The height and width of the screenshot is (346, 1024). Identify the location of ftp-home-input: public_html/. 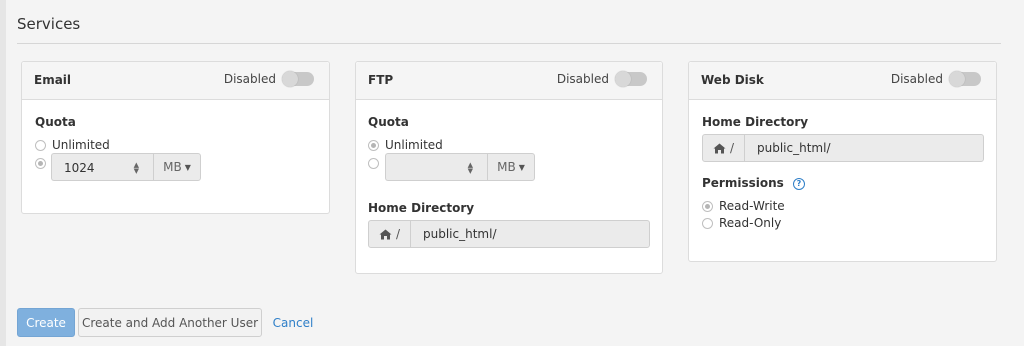
(453, 234).